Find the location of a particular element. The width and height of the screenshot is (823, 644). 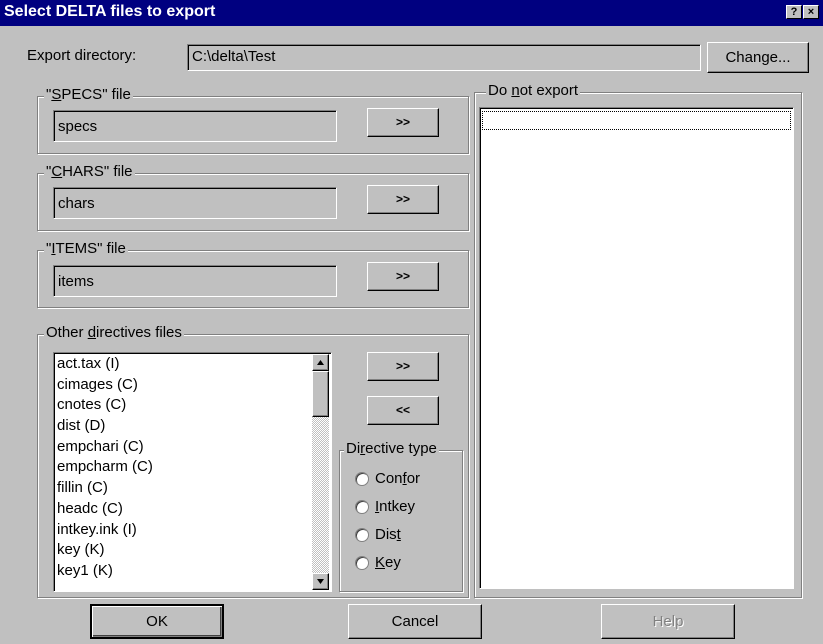

specs-group-label: "SPECS" file is located at coordinates (88, 94).